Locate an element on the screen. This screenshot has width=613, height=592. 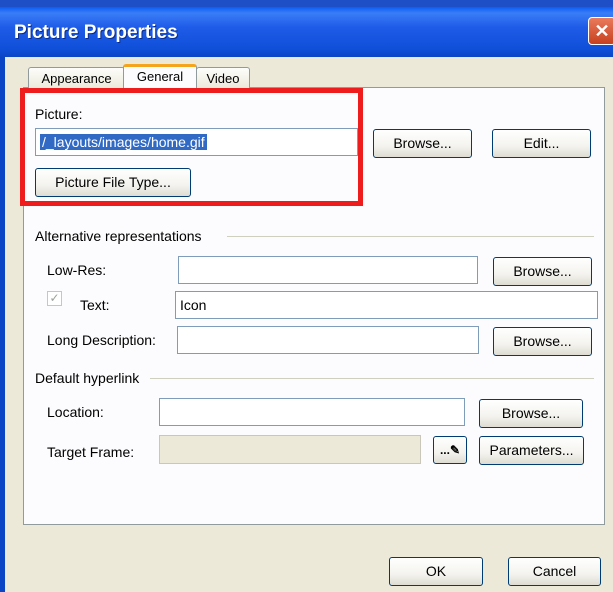
background-window-strip is located at coordinates (306, 3).